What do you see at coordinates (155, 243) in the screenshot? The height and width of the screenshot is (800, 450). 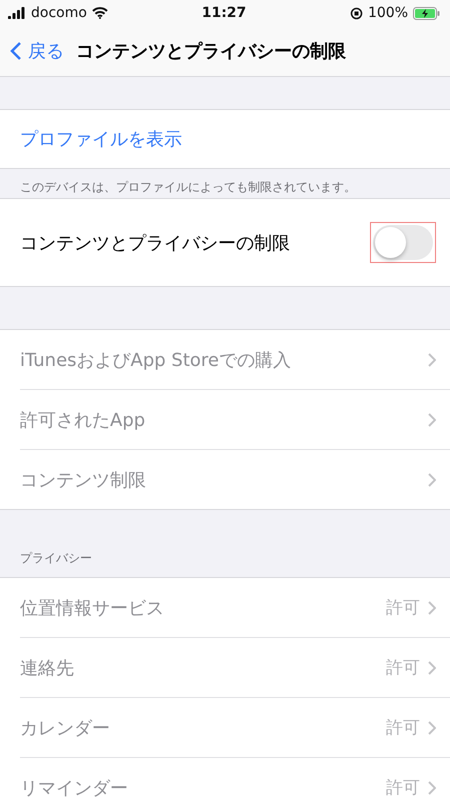 I see `restriction-label: コンテンツとプライバシーの制限` at bounding box center [155, 243].